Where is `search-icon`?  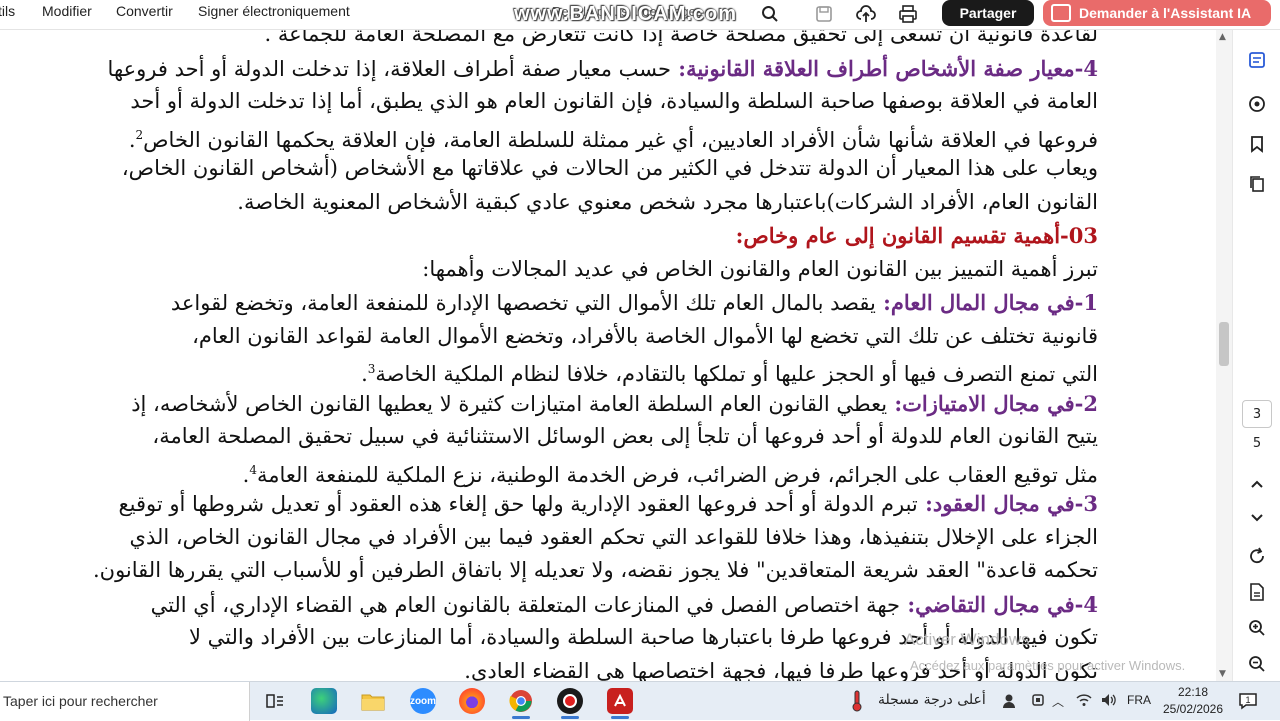 search-icon is located at coordinates (770, 14).